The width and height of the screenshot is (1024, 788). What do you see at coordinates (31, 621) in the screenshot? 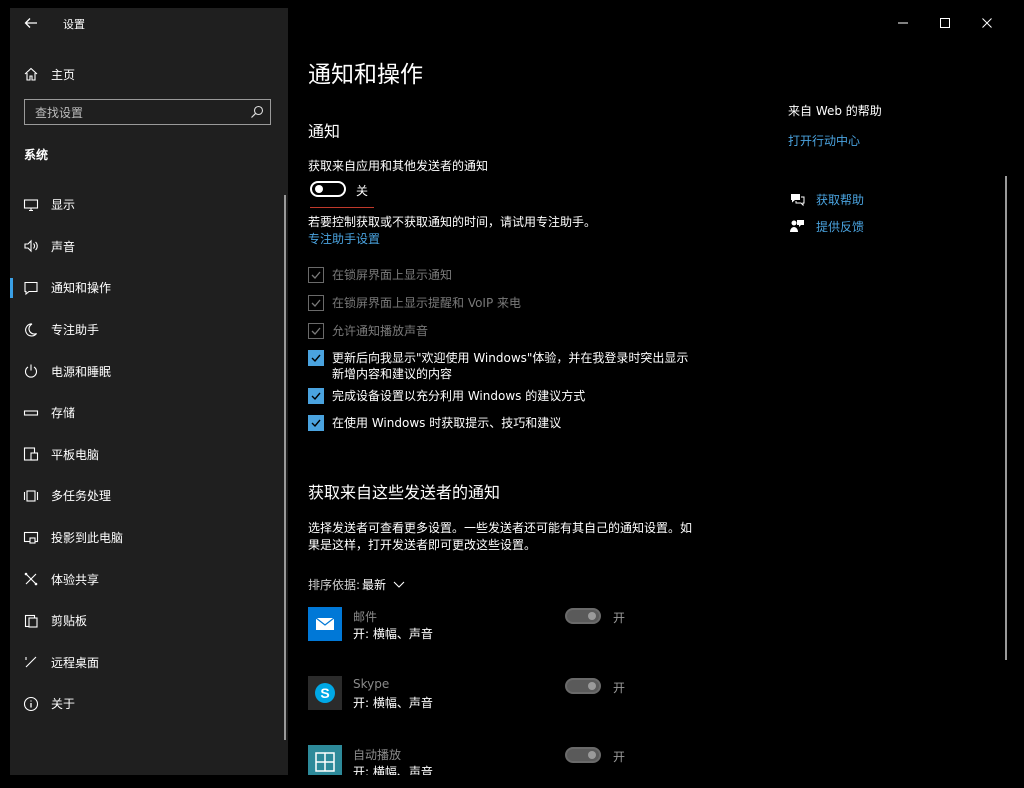
I see `clipboard-icon` at bounding box center [31, 621].